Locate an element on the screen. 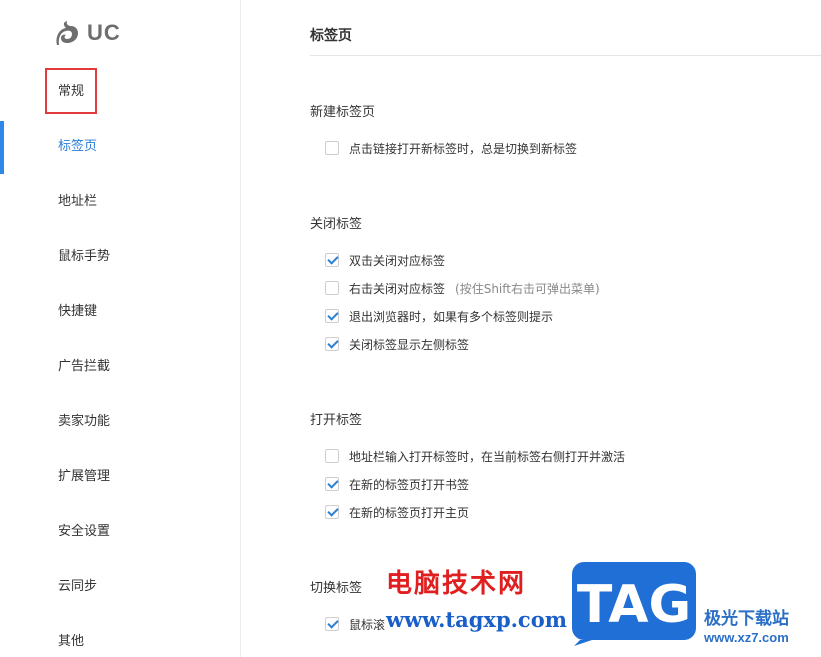 The image size is (821, 657). nav-item-label: 其他 is located at coordinates (71, 641).